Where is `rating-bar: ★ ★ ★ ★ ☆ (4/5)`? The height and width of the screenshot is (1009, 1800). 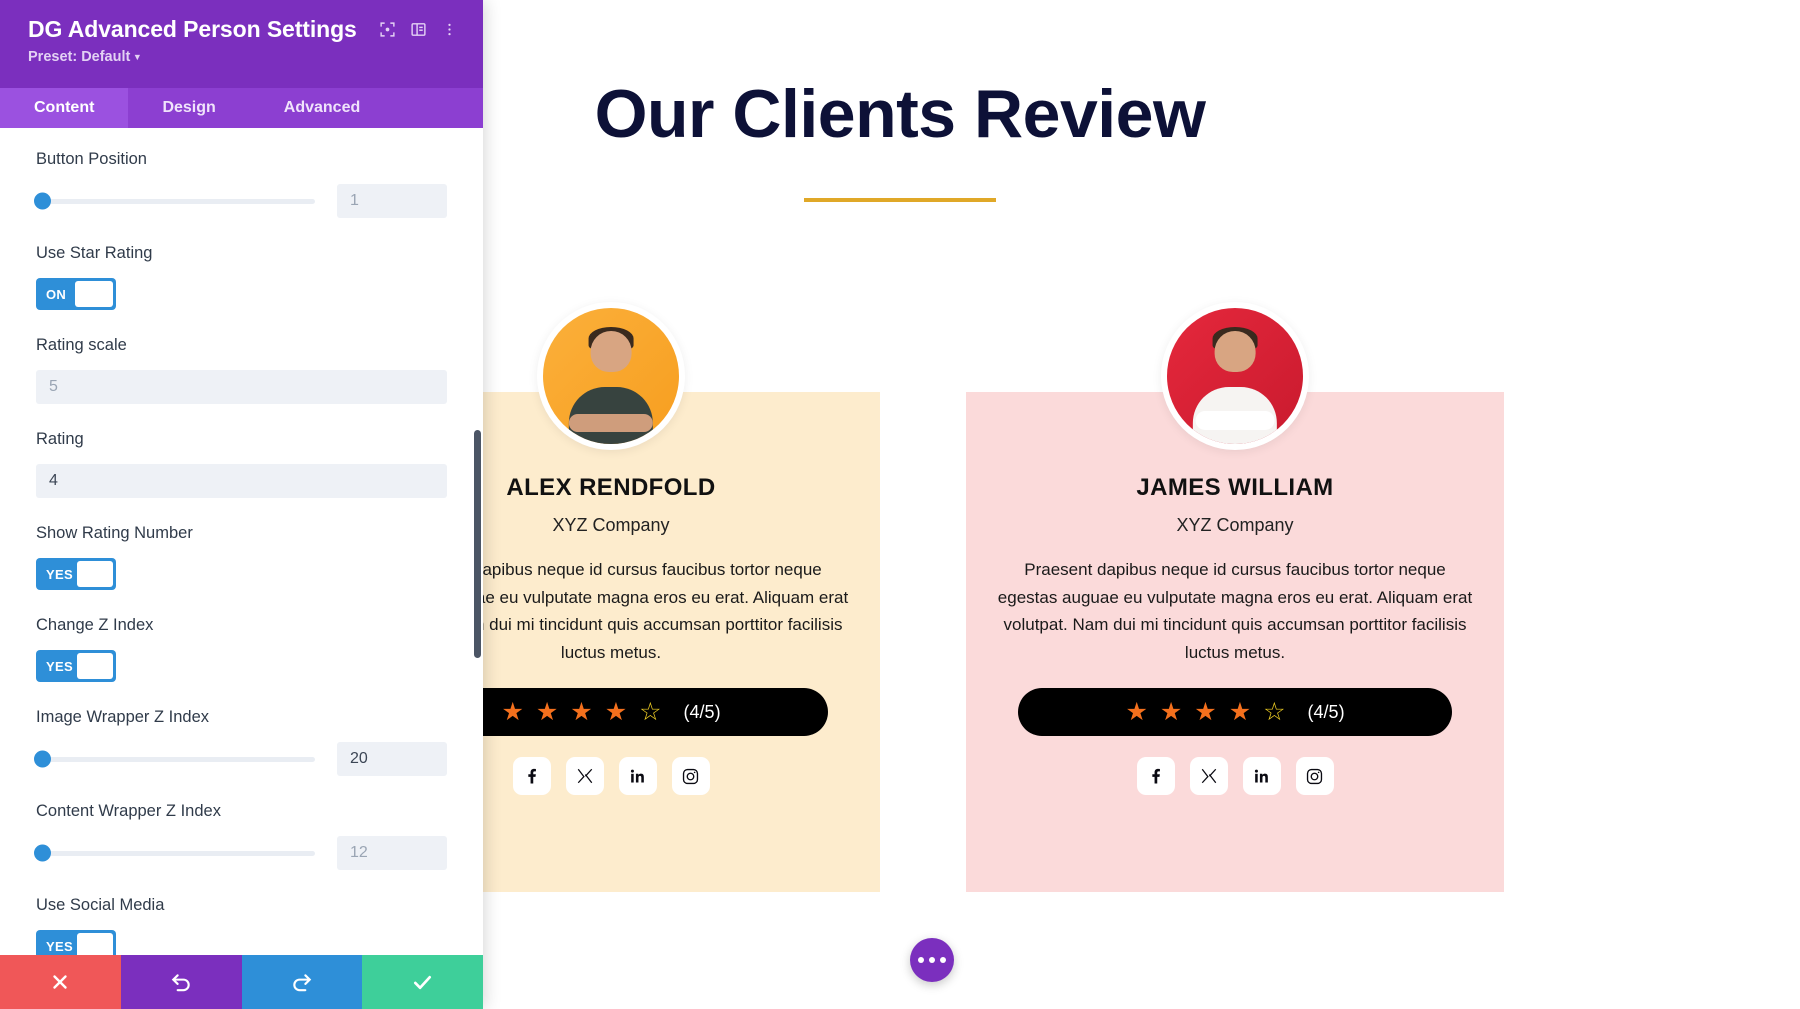 rating-bar: ★ ★ ★ ★ ☆ (4/5) is located at coordinates (1235, 712).